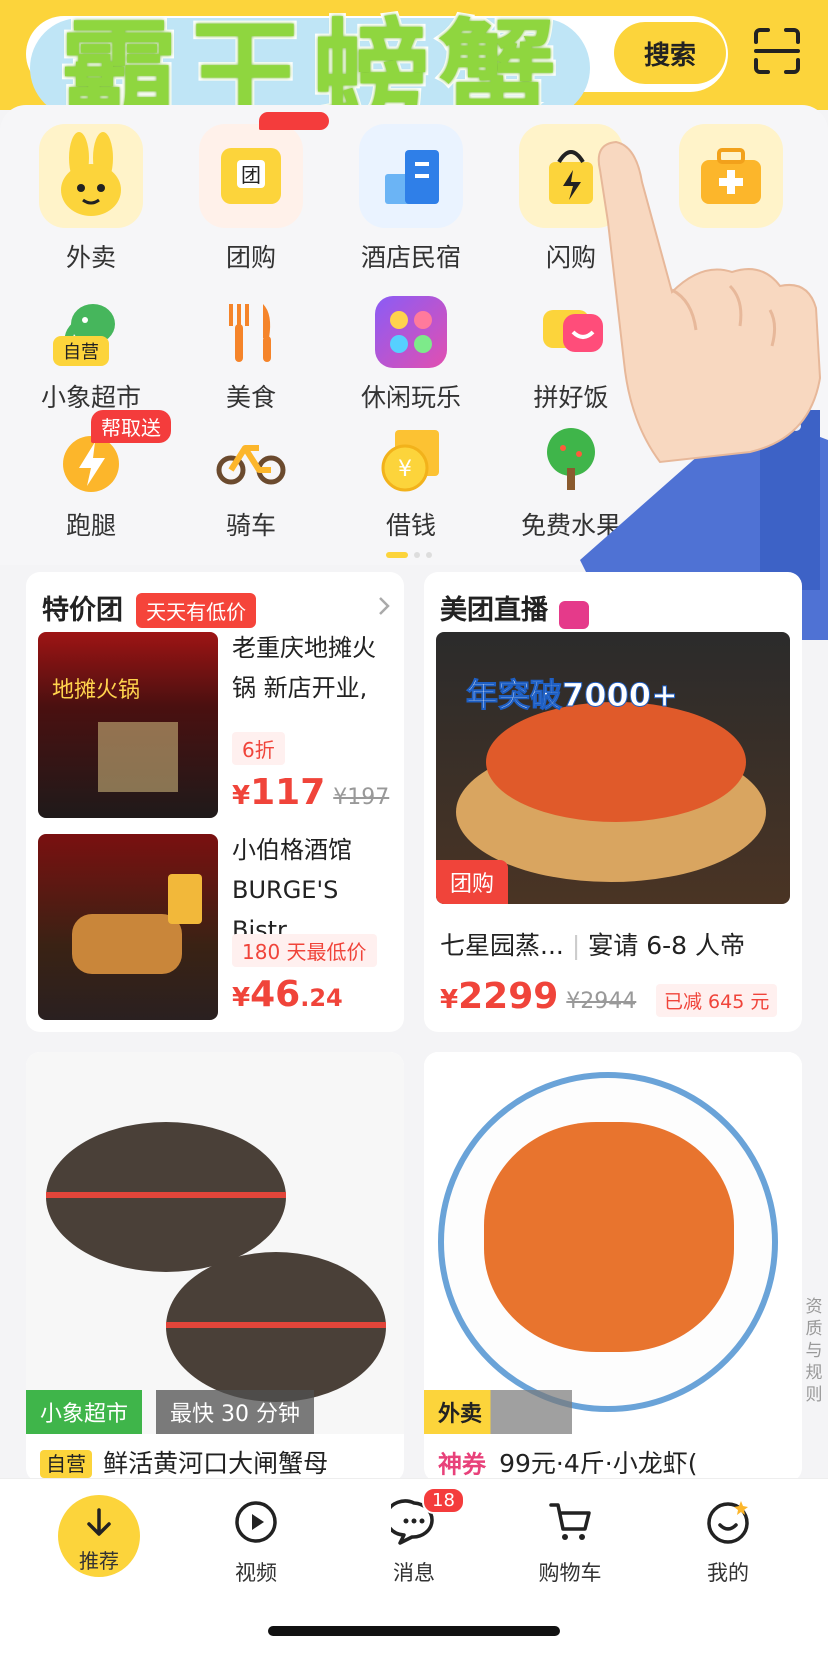 This screenshot has height=1656, width=828. What do you see at coordinates (411, 332) in the screenshot?
I see `leisure-icon` at bounding box center [411, 332].